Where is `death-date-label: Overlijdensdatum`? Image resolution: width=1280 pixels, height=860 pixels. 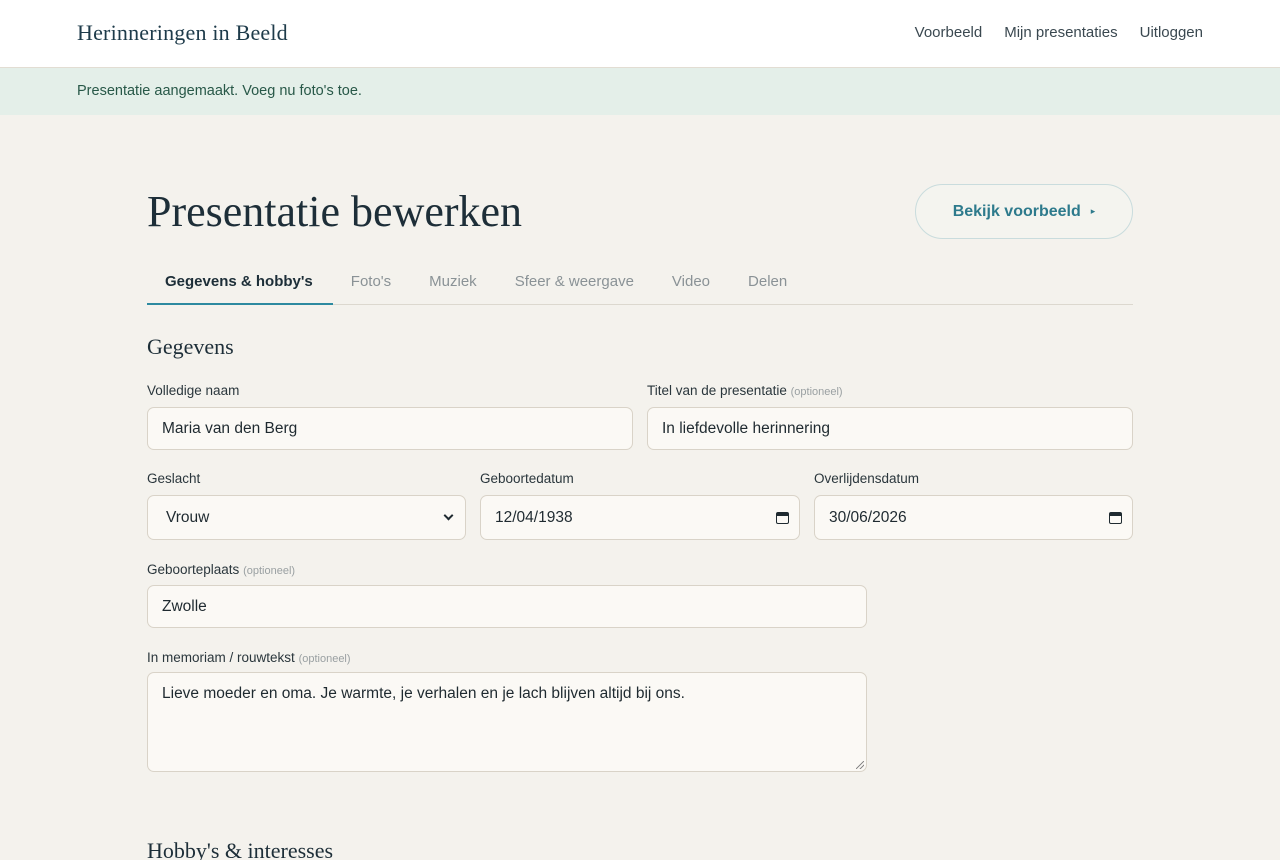 death-date-label: Overlijdensdatum is located at coordinates (866, 478).